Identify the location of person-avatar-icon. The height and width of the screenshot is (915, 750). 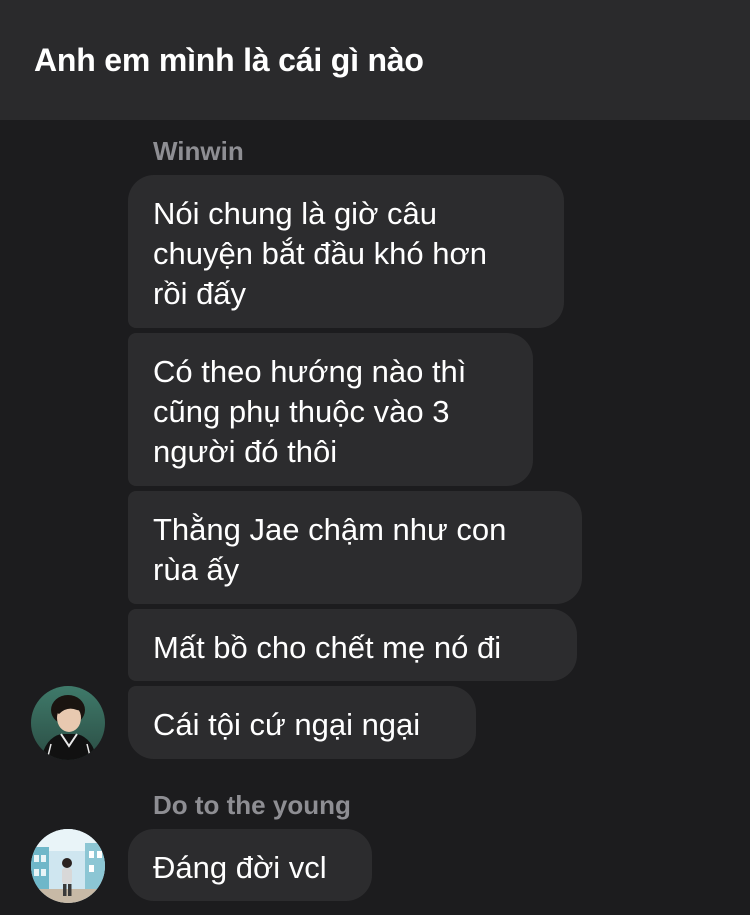
(68, 723).